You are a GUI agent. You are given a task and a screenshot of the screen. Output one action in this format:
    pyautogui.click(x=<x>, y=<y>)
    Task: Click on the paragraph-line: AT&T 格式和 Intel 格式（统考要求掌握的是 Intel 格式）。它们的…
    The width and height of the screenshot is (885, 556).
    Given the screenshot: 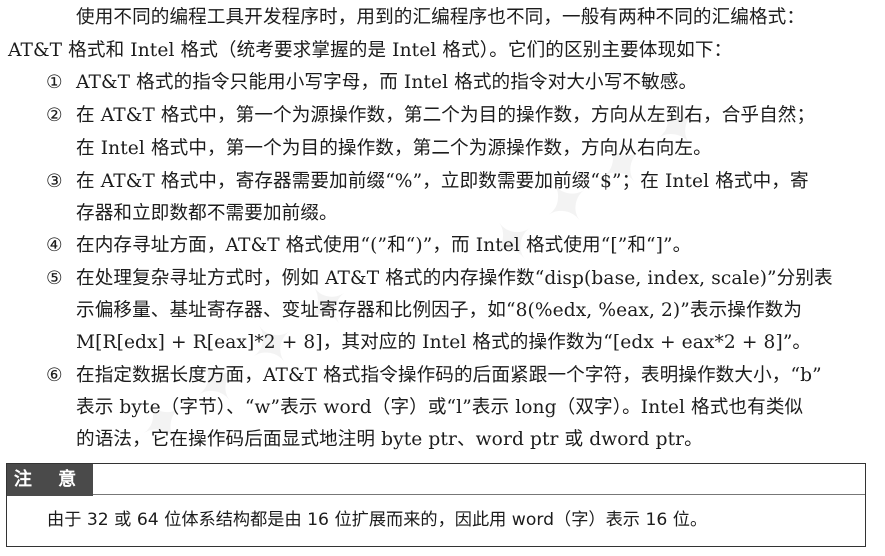 What is the action you would take?
    pyautogui.click(x=370, y=50)
    